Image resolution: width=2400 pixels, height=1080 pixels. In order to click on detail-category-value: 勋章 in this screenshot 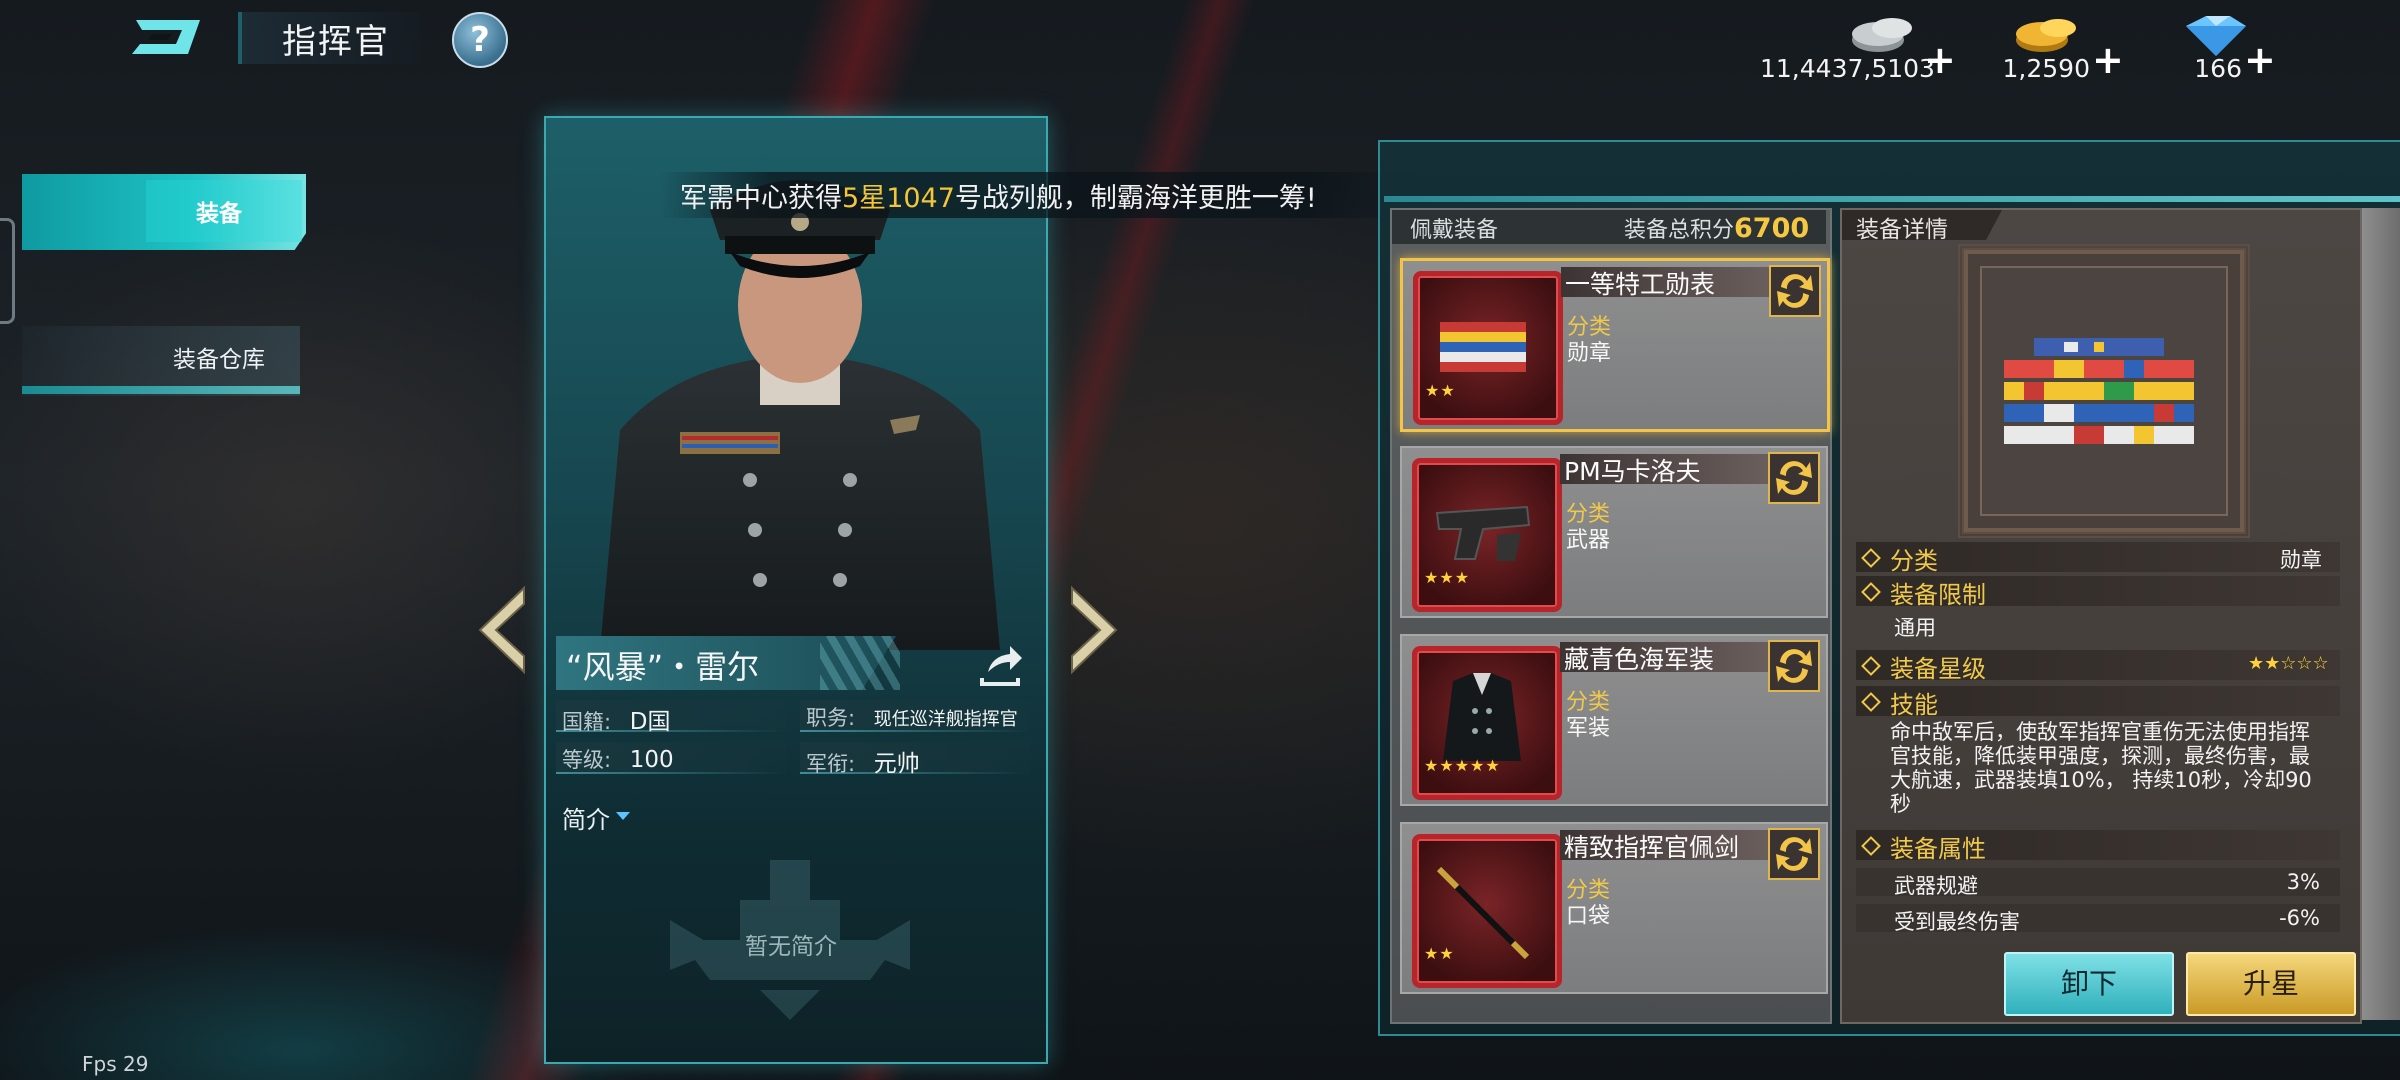, I will do `click(2301, 560)`.